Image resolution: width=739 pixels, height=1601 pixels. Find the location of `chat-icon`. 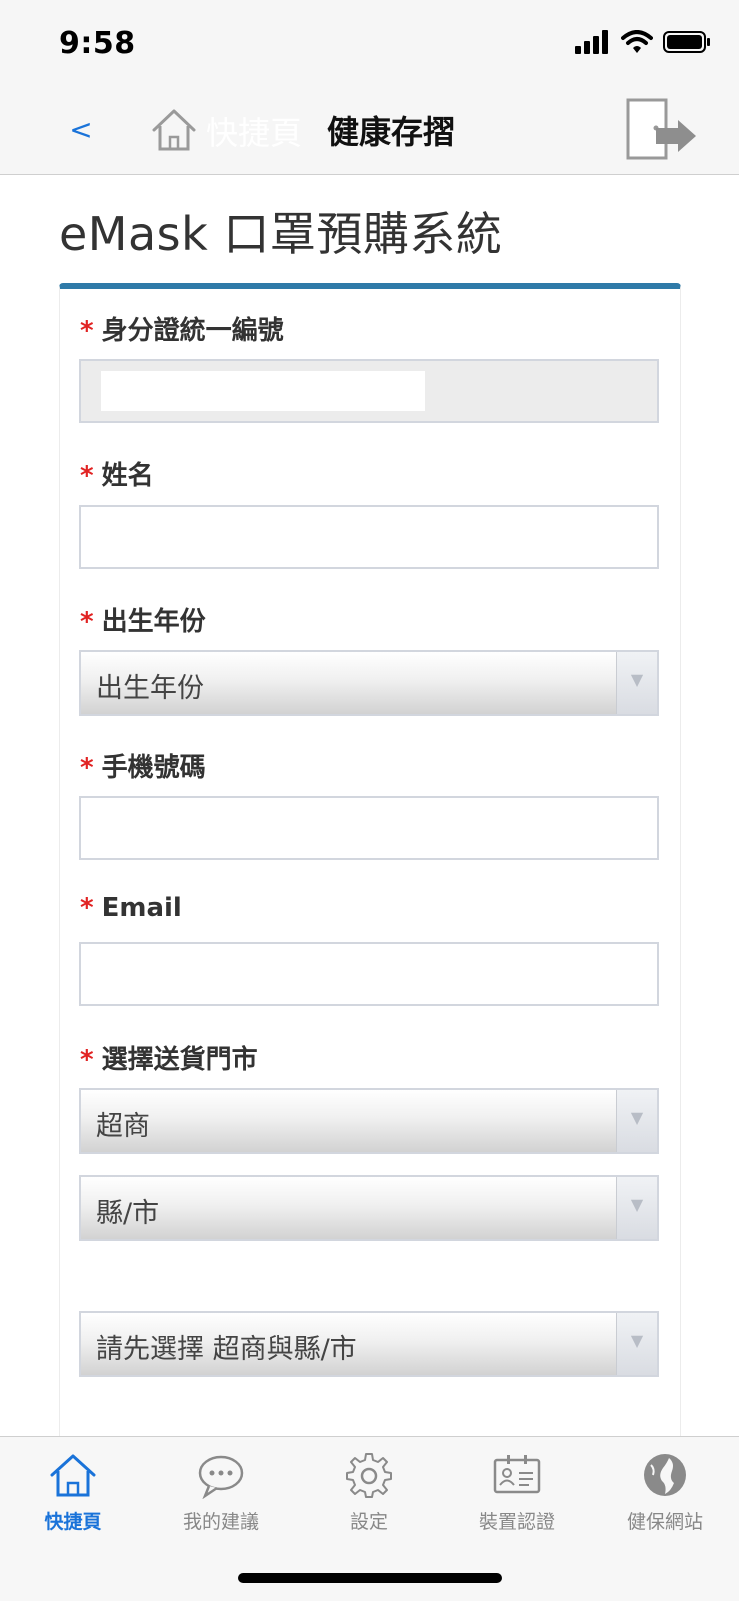

chat-icon is located at coordinates (221, 1477).